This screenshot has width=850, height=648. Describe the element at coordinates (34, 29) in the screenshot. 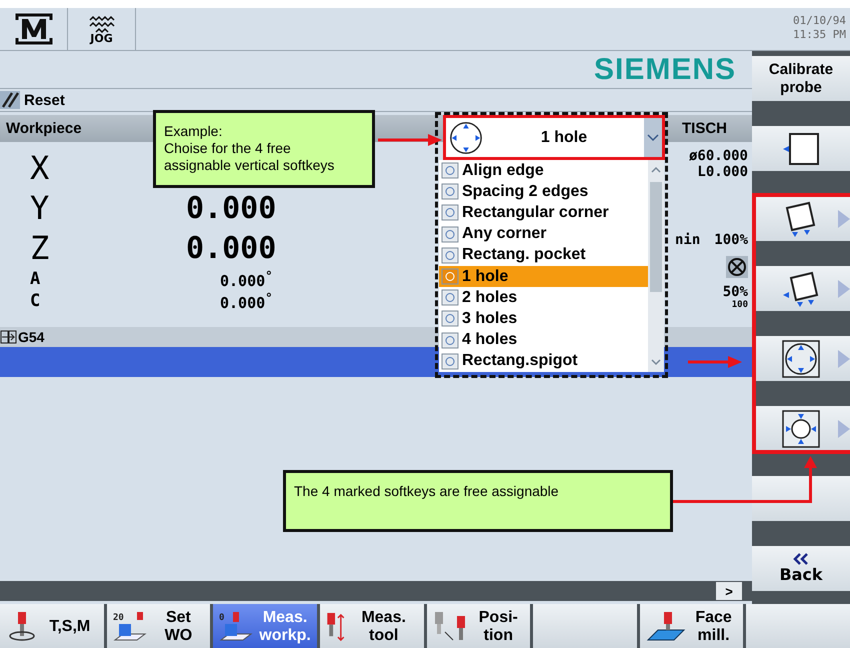

I see `machine-icon` at that location.